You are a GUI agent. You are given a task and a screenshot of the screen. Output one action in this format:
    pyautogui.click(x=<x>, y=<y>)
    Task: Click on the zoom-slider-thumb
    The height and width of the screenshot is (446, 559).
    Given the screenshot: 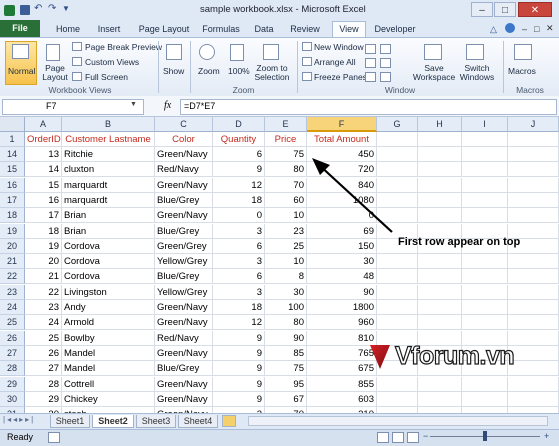 What is the action you would take?
    pyautogui.click(x=485, y=436)
    